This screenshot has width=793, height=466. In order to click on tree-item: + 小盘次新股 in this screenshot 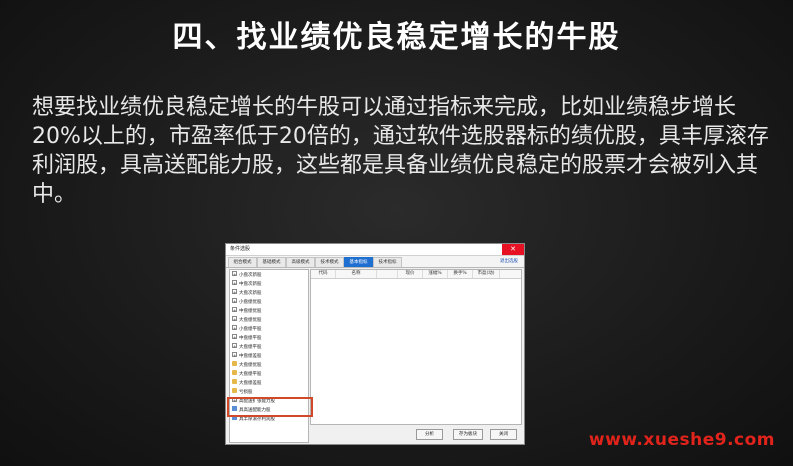, I will do `click(247, 275)`.